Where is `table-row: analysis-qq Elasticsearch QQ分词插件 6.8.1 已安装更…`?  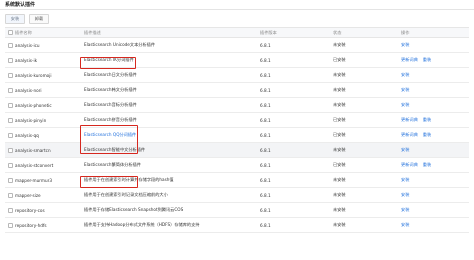 table-row: analysis-qq Elasticsearch QQ分词插件 6.8.1 已安装更… is located at coordinates (237, 135).